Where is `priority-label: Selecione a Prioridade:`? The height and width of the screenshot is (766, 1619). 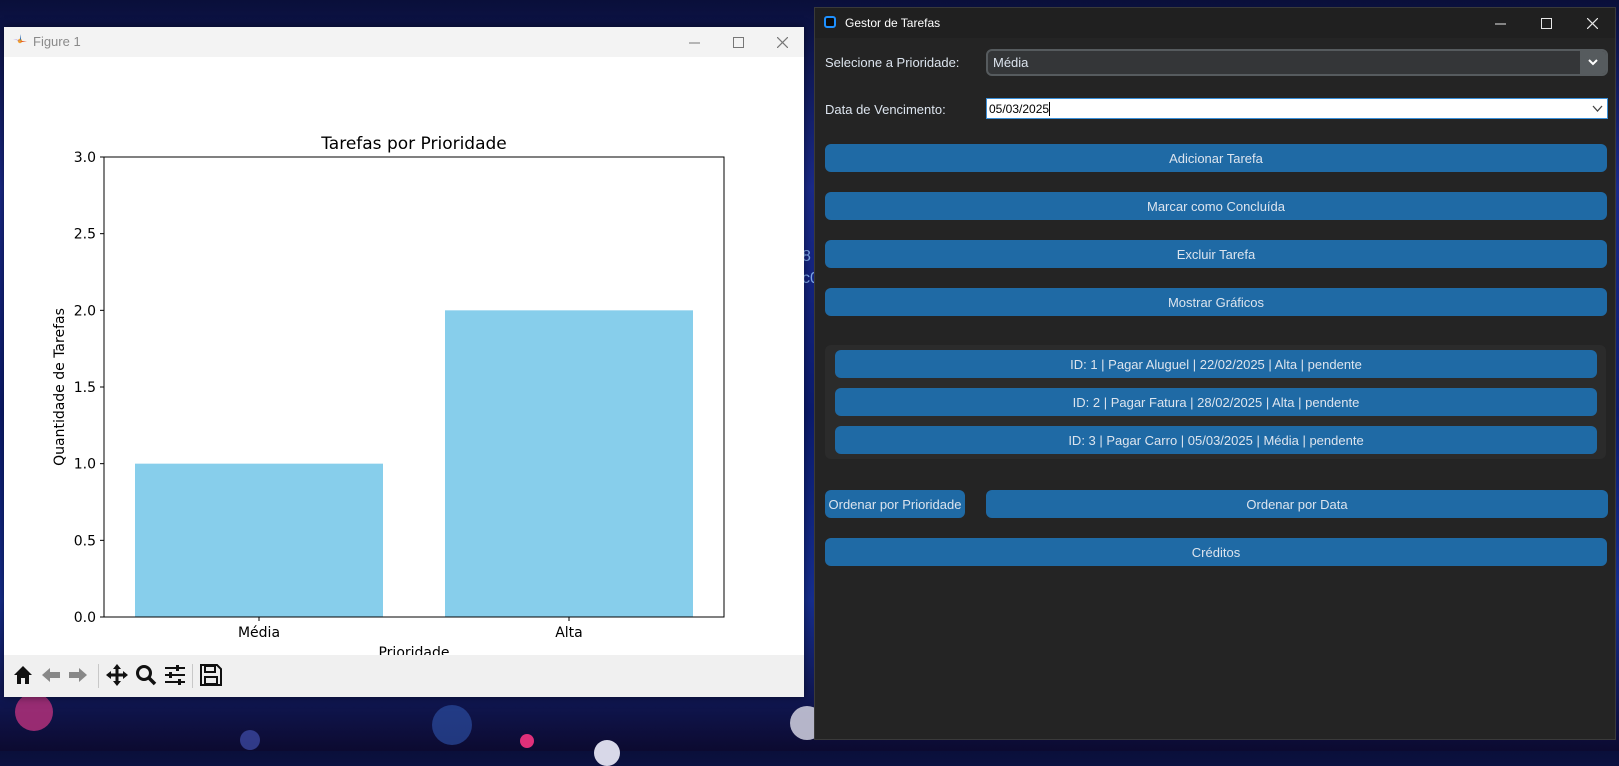 priority-label: Selecione a Prioridade: is located at coordinates (892, 62).